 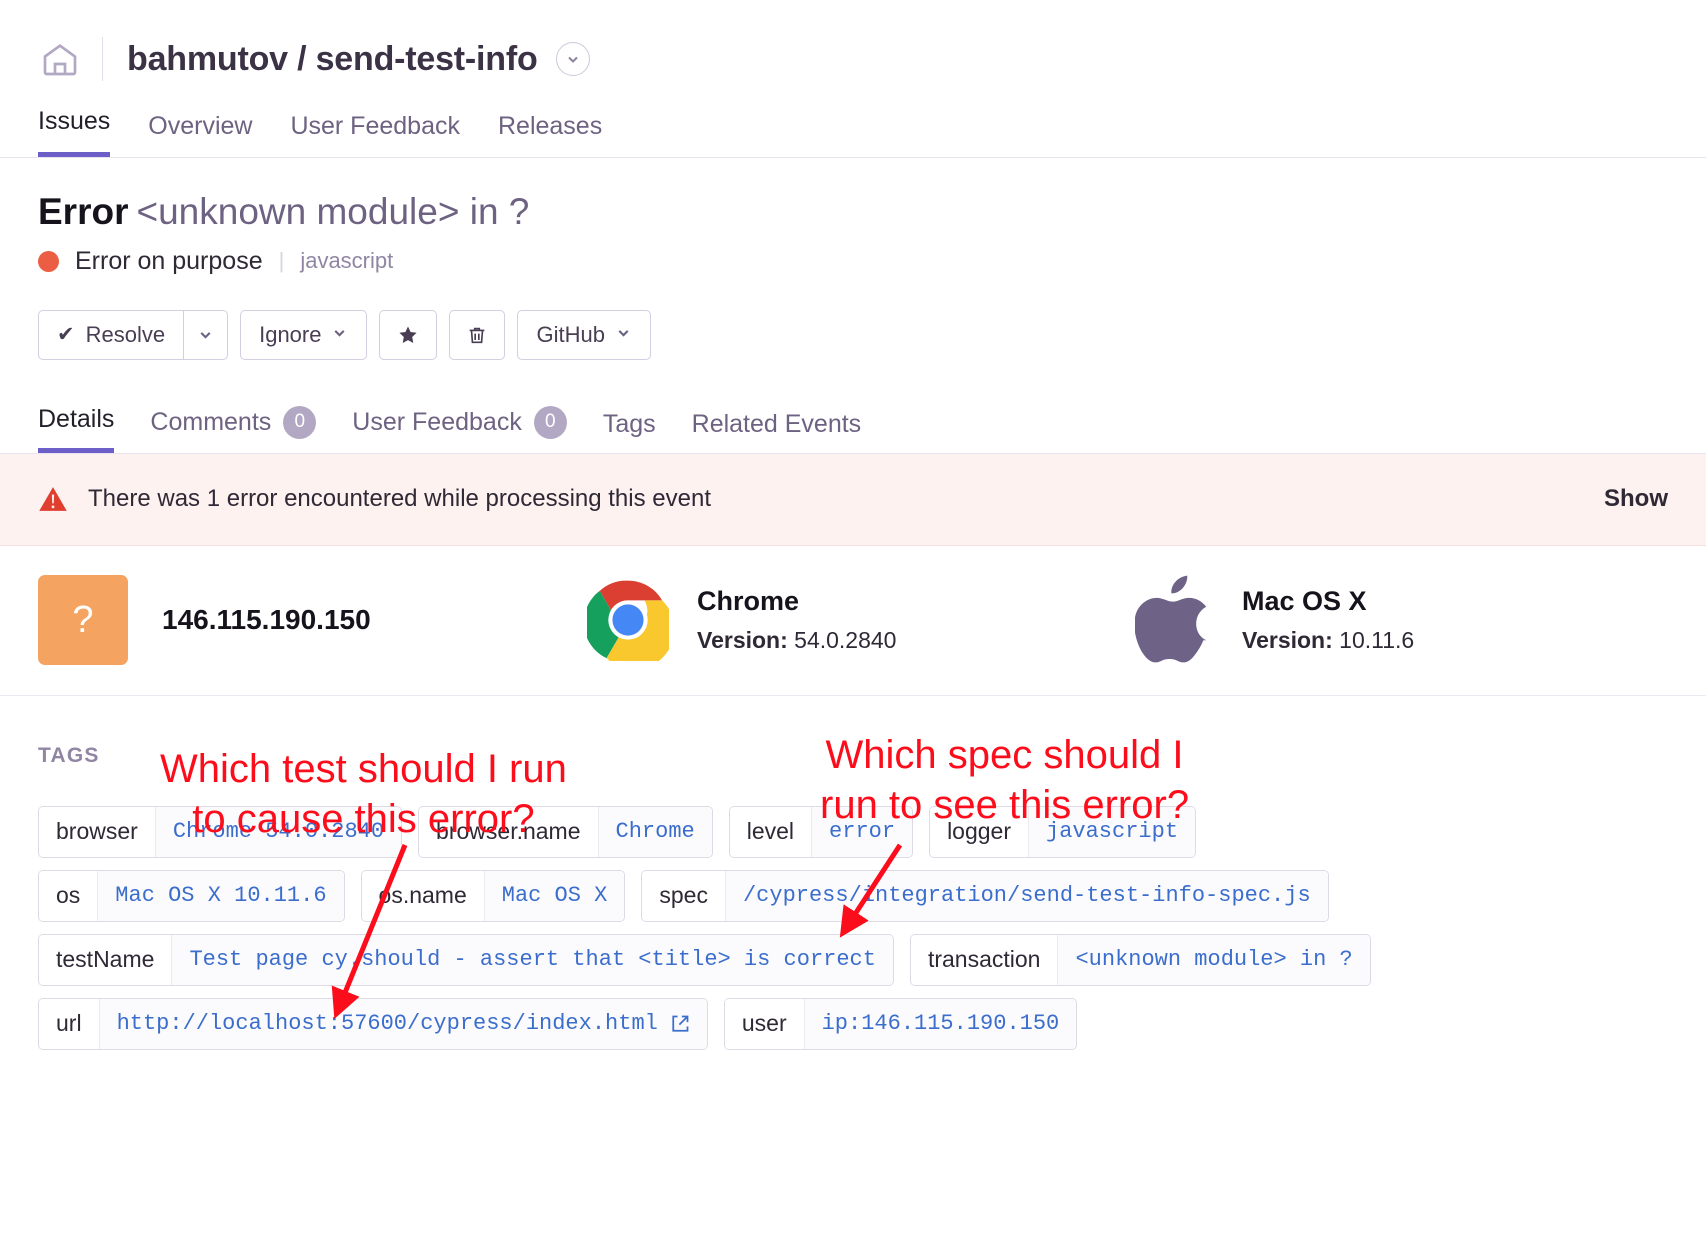 What do you see at coordinates (66, 335) in the screenshot?
I see `check-icon: ✔` at bounding box center [66, 335].